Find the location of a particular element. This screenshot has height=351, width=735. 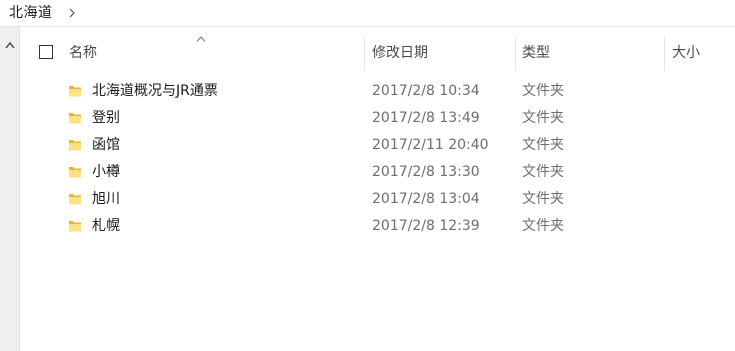

item-name: 小樽 is located at coordinates (106, 172).